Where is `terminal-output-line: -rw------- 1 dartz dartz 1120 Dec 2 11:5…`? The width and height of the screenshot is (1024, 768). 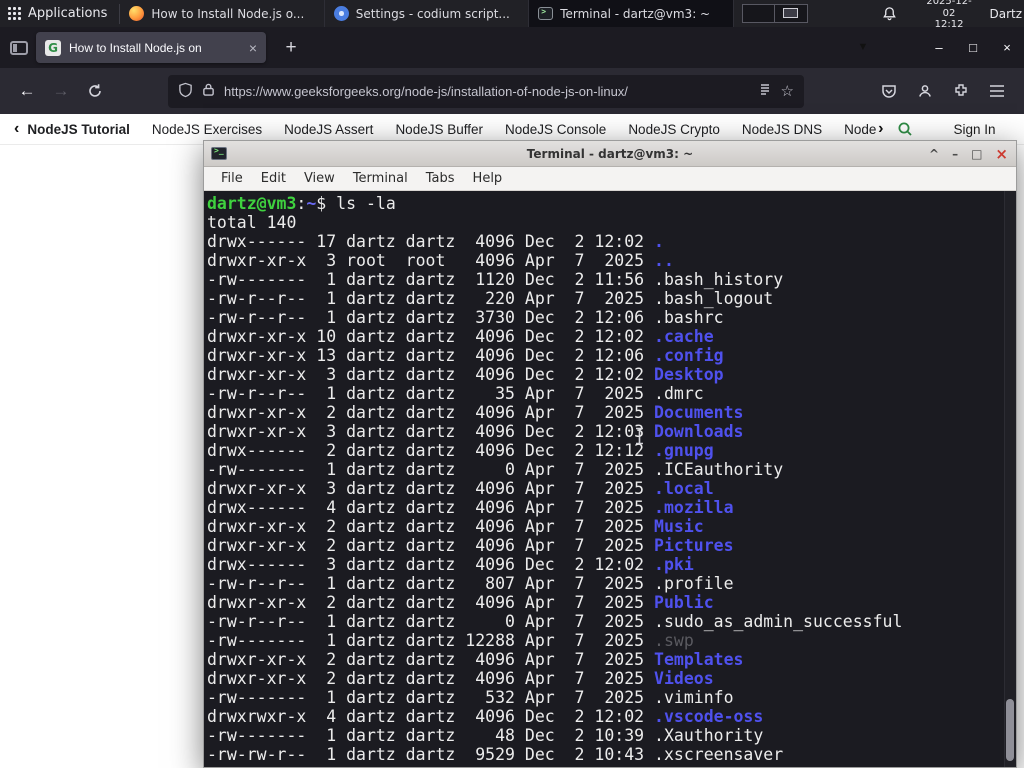
terminal-output-line: -rw------- 1 dartz dartz 1120 Dec 2 11:5… is located at coordinates (495, 279).